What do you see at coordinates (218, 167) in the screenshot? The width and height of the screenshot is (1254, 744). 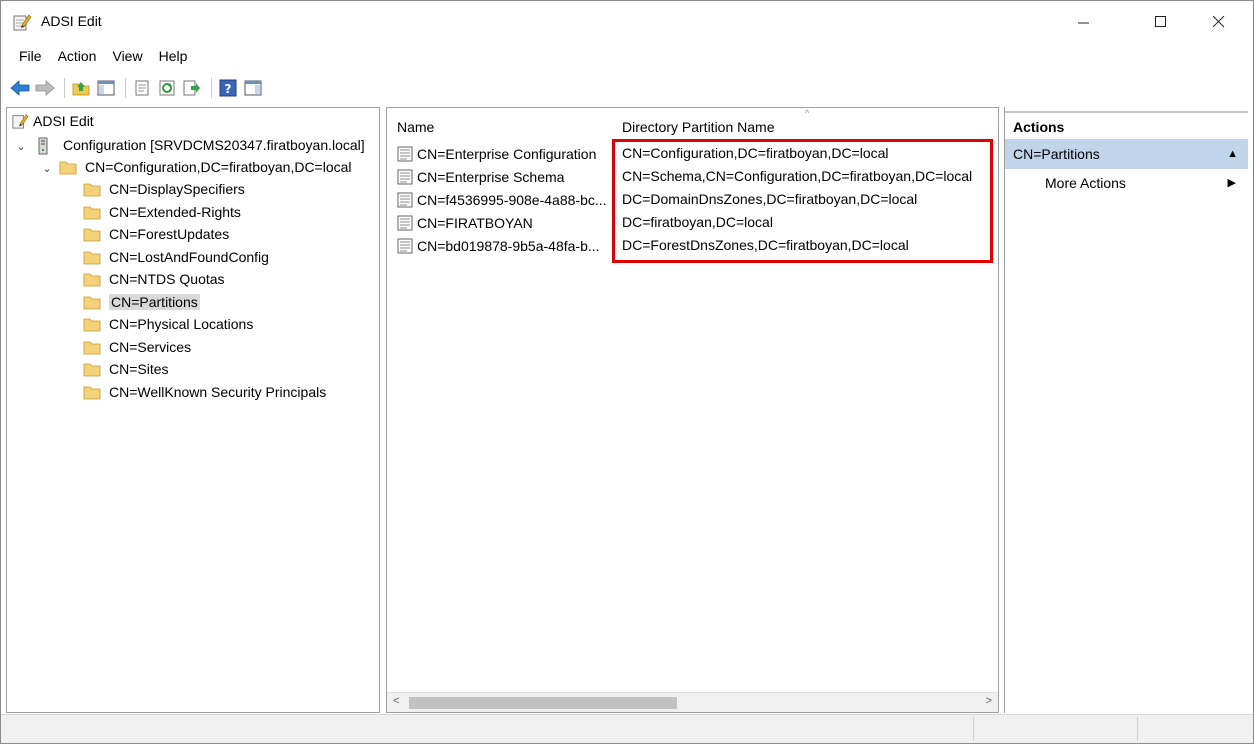 I see `tree-label: CN=Configuration,DC=firatboyan,DC=local` at bounding box center [218, 167].